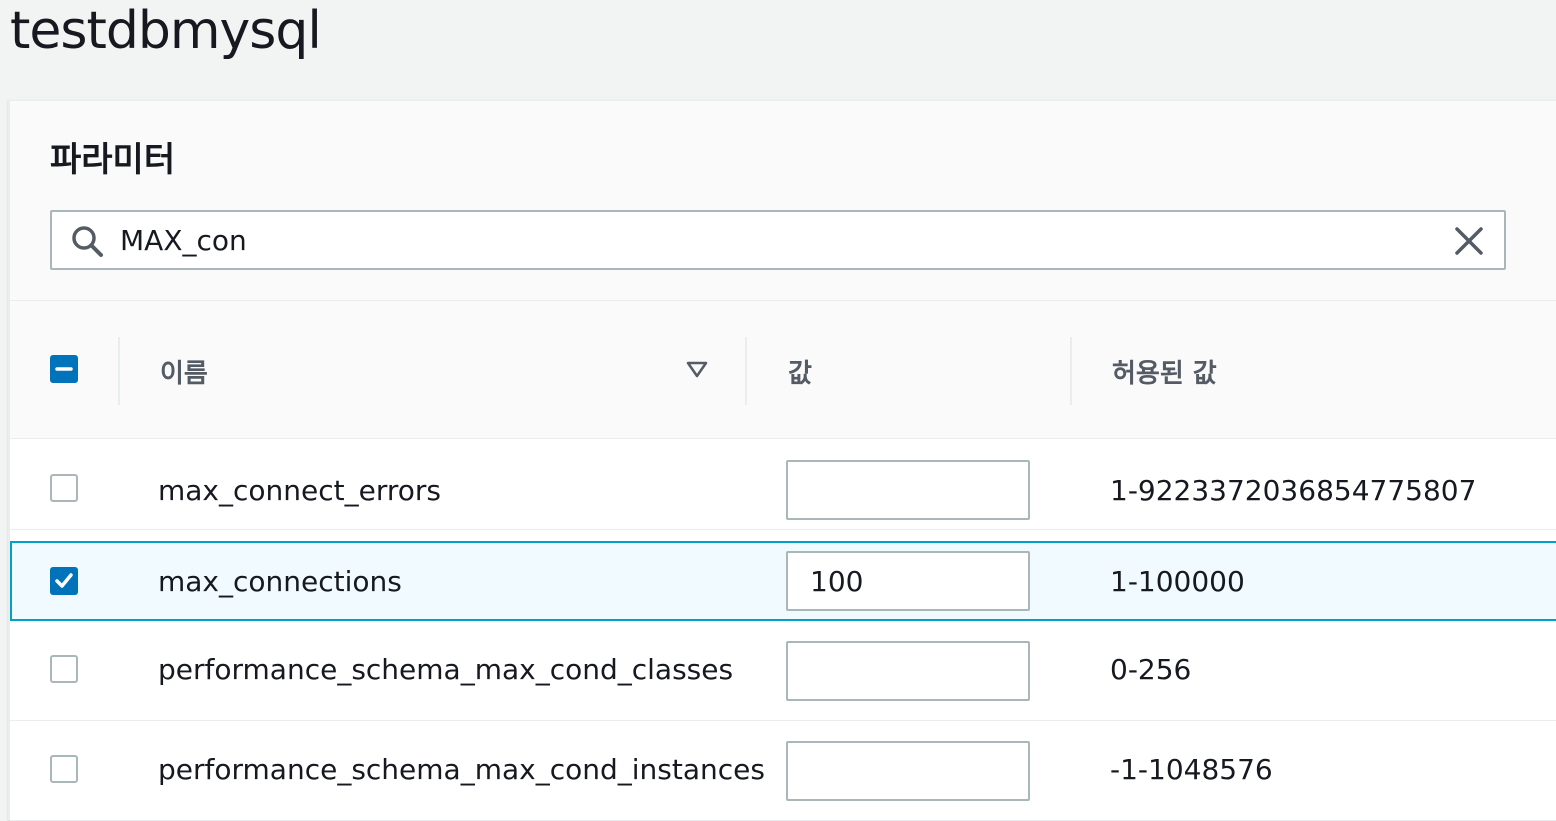 This screenshot has width=1556, height=821. What do you see at coordinates (770, 240) in the screenshot?
I see `search-input` at bounding box center [770, 240].